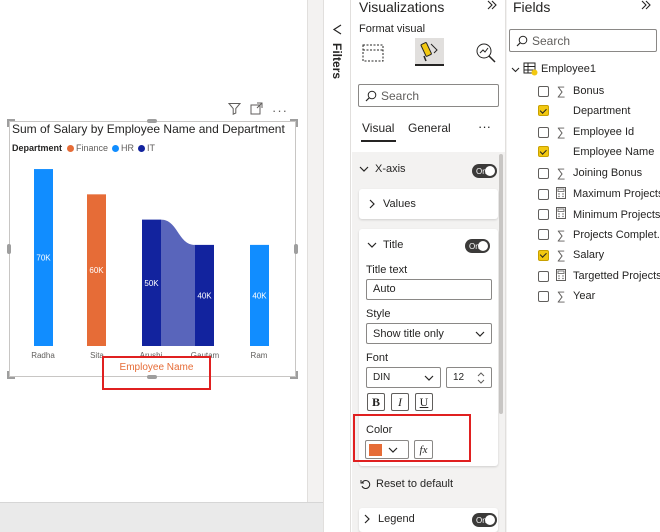 The height and width of the screenshot is (532, 660). I want to click on legend-label: Legend, so click(396, 519).